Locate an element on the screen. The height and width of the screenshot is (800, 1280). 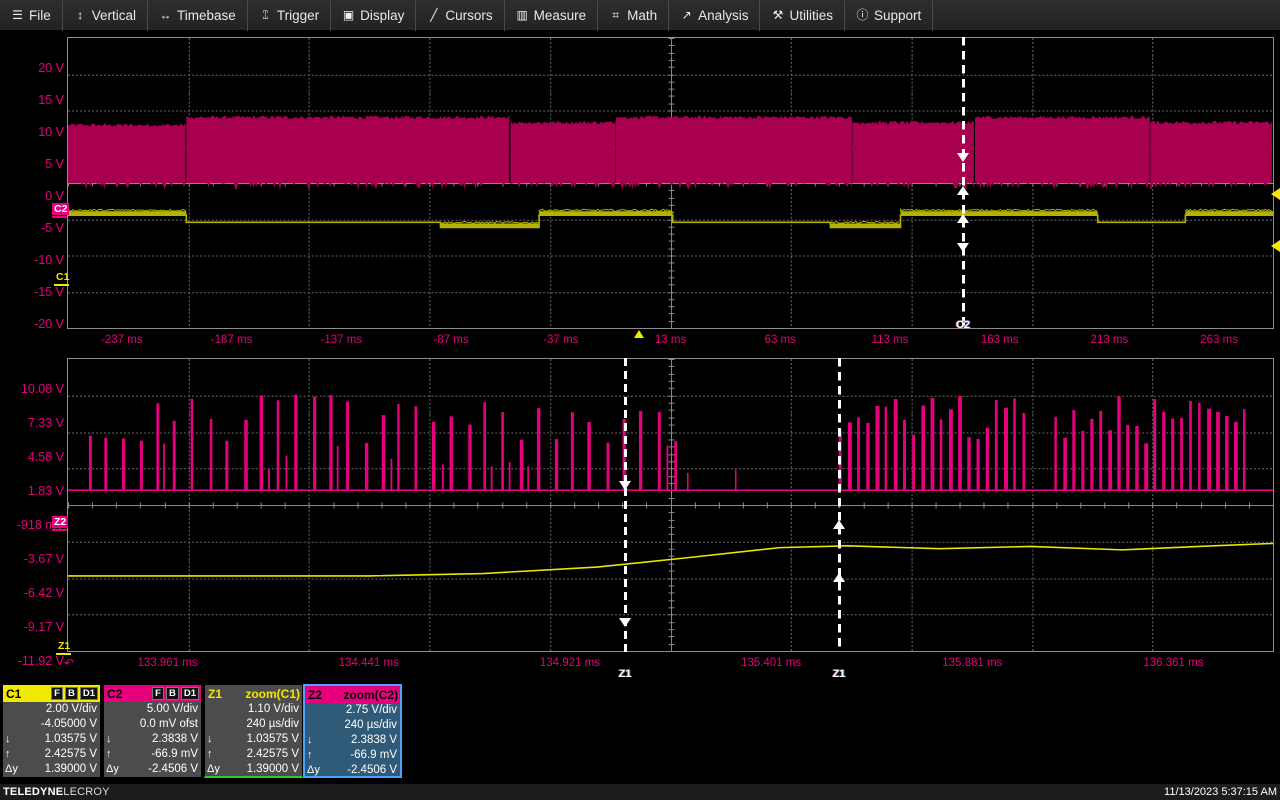
menu-item-utilities: ⚒ Utilities is located at coordinates (802, 15).